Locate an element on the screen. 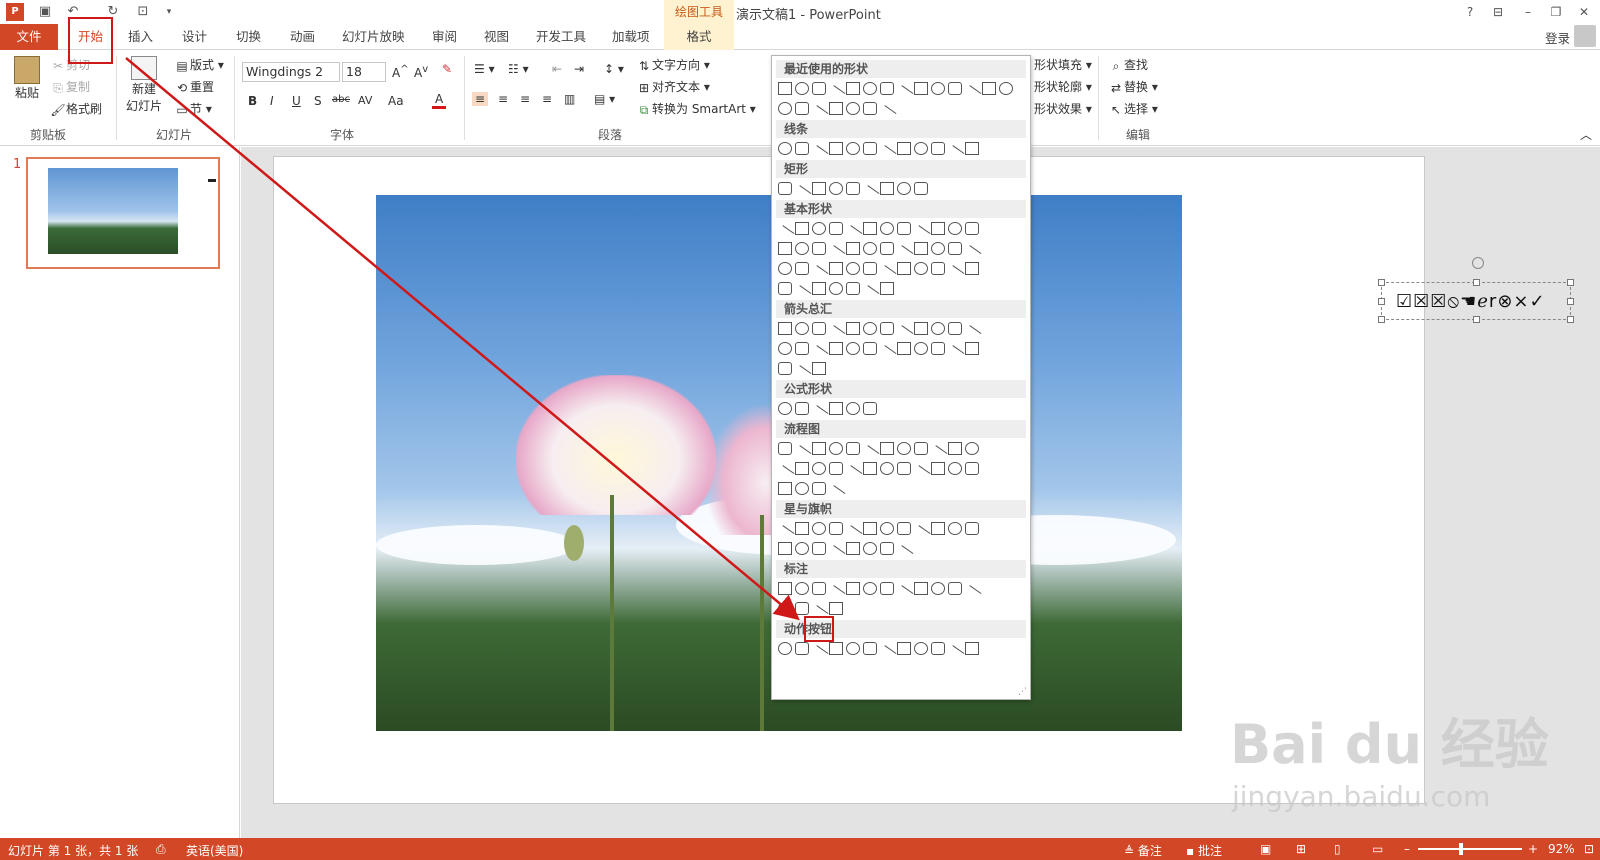 Image resolution: width=1600 pixels, height=860 pixels. minimize-button: – is located at coordinates (1528, 12).